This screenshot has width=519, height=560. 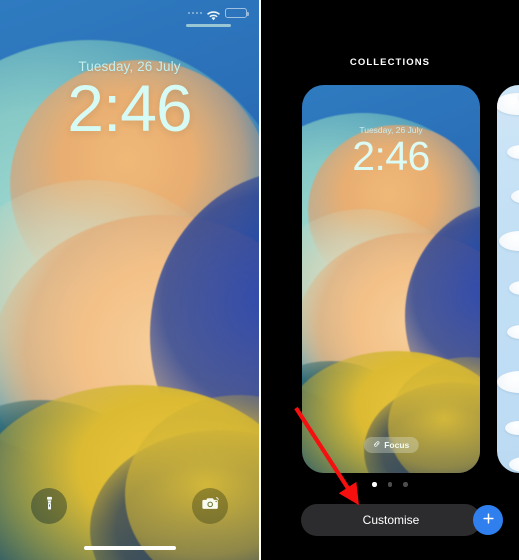 What do you see at coordinates (129, 548) in the screenshot?
I see `home-indicator` at bounding box center [129, 548].